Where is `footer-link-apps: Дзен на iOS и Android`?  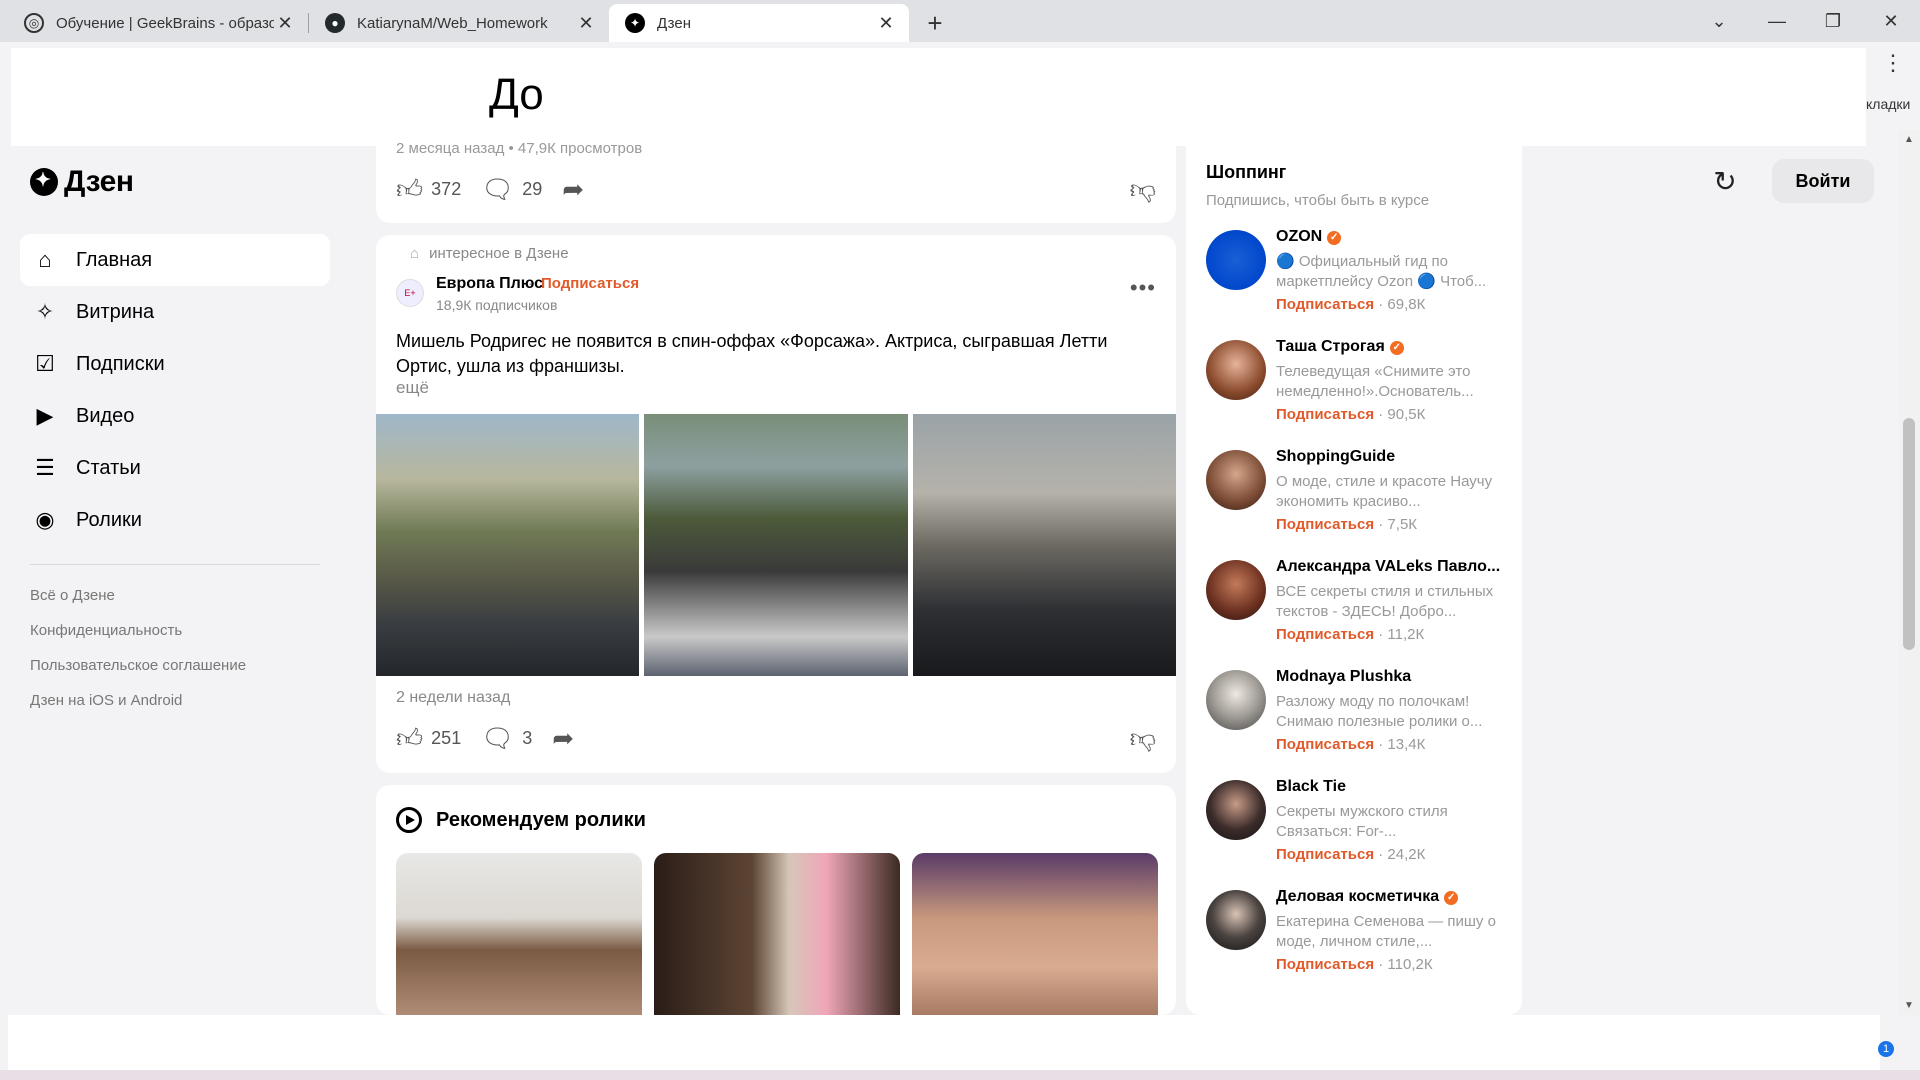
footer-link-apps: Дзен на iOS и Android is located at coordinates (138, 706).